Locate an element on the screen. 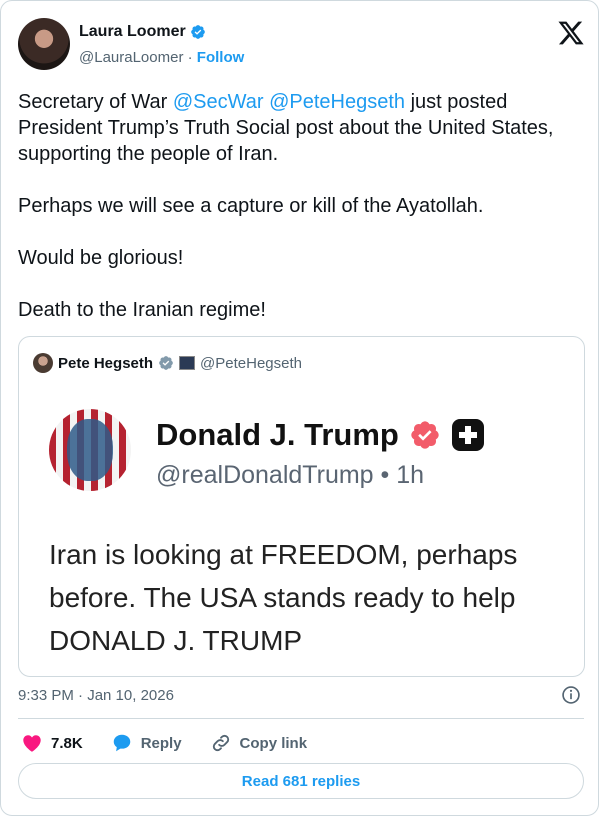 The width and height of the screenshot is (601, 818). divider is located at coordinates (301, 718).